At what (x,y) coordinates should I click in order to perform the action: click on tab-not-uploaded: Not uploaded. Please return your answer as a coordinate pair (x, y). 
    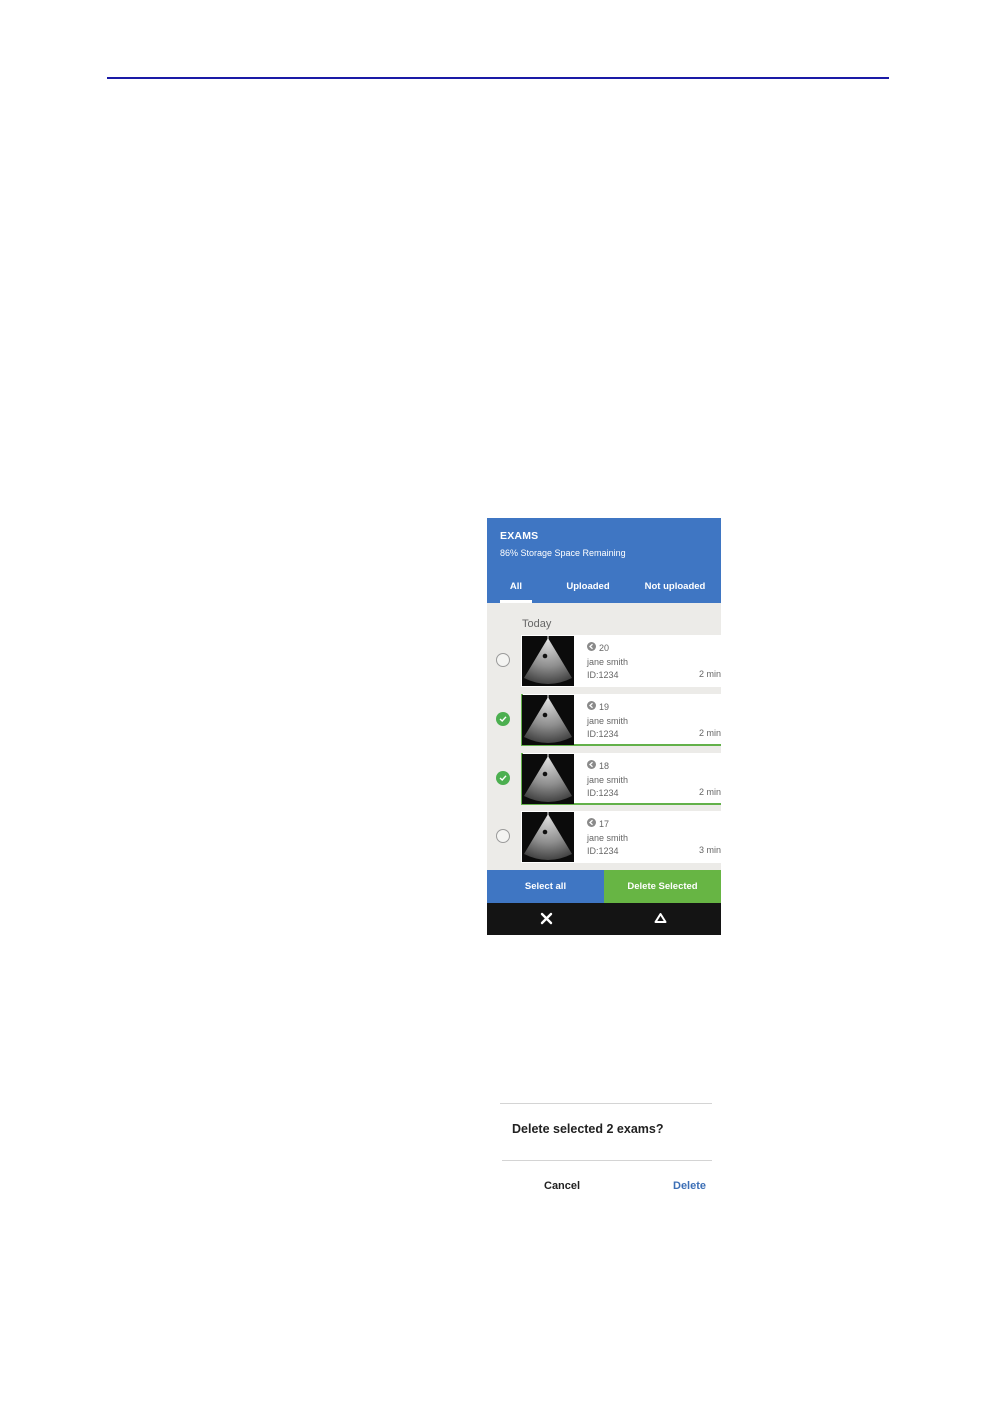
    Looking at the image, I should click on (675, 586).